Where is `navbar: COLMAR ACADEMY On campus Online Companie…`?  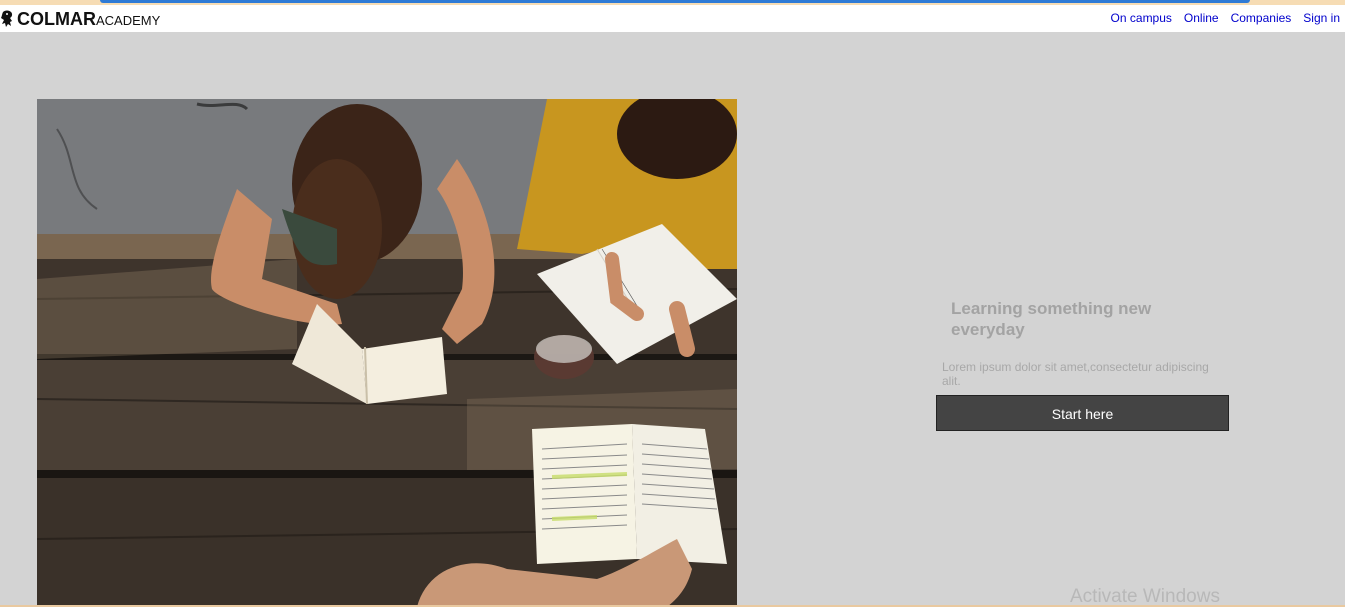 navbar: COLMAR ACADEMY On campus Online Companie… is located at coordinates (672, 18).